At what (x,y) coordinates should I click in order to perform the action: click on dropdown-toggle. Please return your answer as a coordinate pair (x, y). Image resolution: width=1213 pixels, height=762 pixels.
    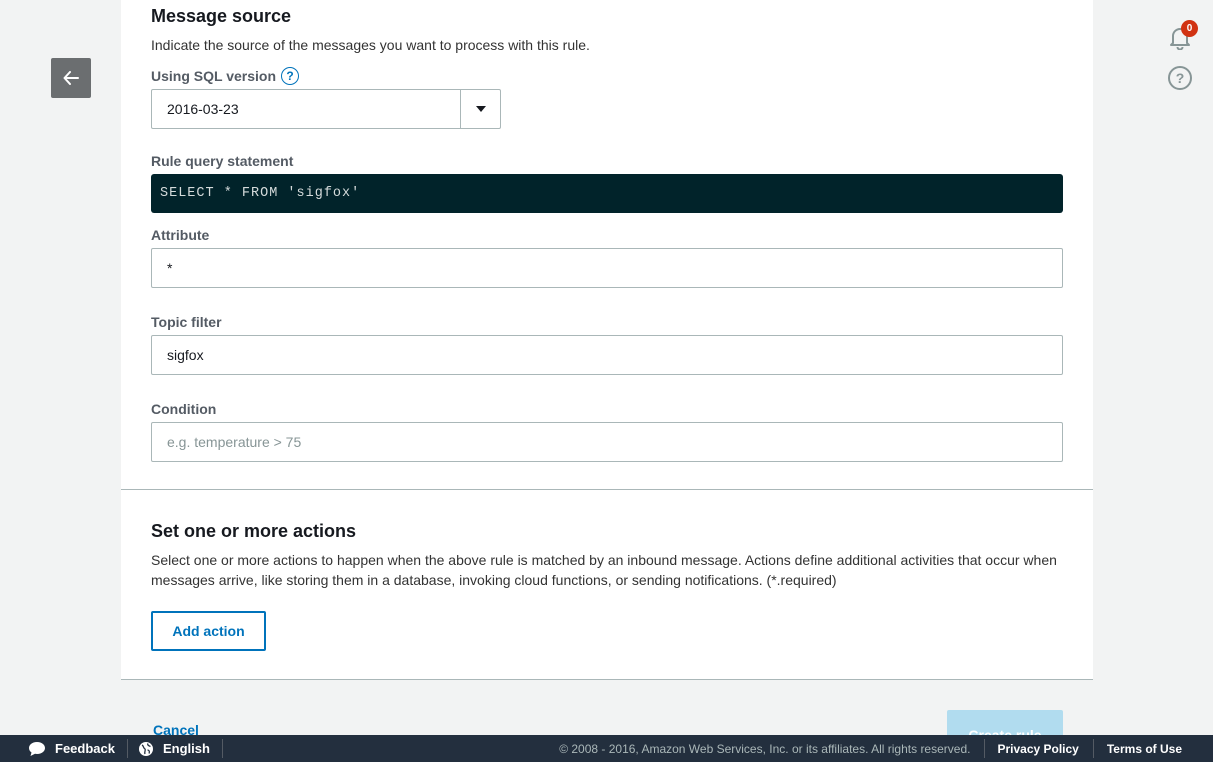
    Looking at the image, I should click on (480, 109).